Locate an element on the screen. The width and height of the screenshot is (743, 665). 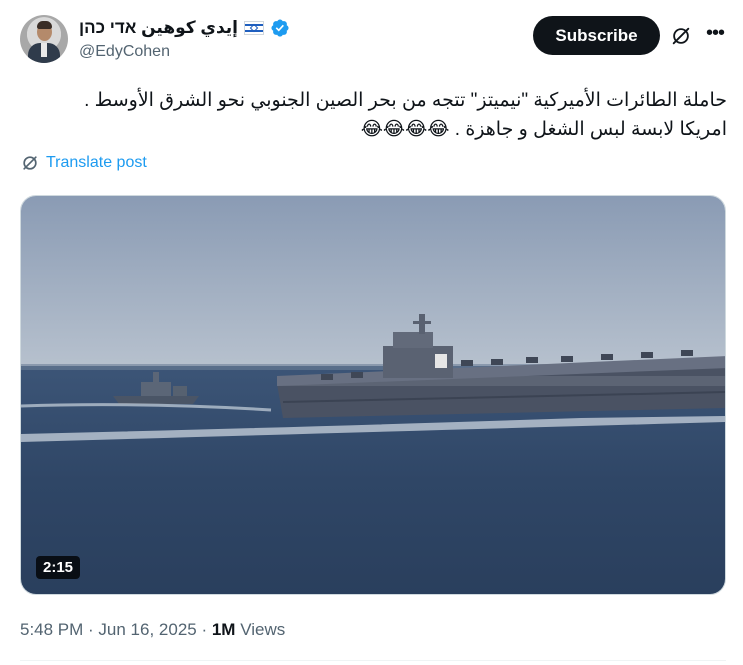
israel-flag-icon is located at coordinates (254, 28).